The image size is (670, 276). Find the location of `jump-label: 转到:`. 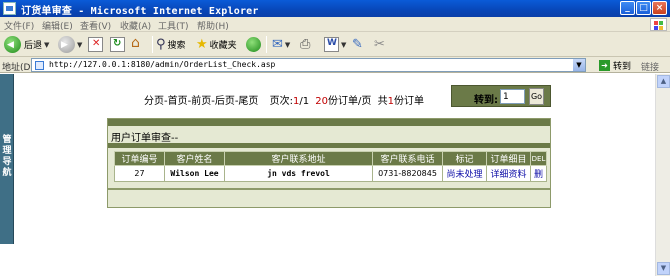

jump-label: 转到: is located at coordinates (486, 100).